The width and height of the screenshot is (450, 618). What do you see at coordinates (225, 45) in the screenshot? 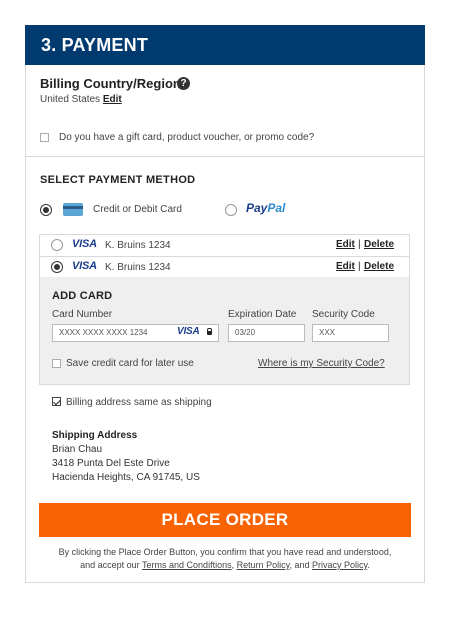
I see `payment-header: 3. PAYMENT` at bounding box center [225, 45].